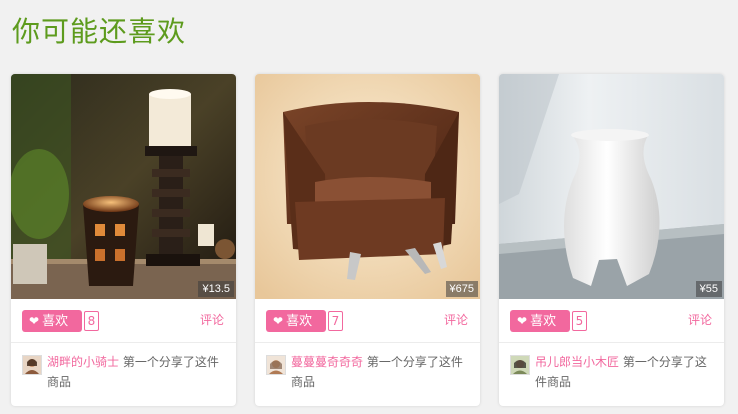  Describe the element at coordinates (611, 320) in the screenshot. I see `action-row: ❤ 喜欢 5 评论` at that location.